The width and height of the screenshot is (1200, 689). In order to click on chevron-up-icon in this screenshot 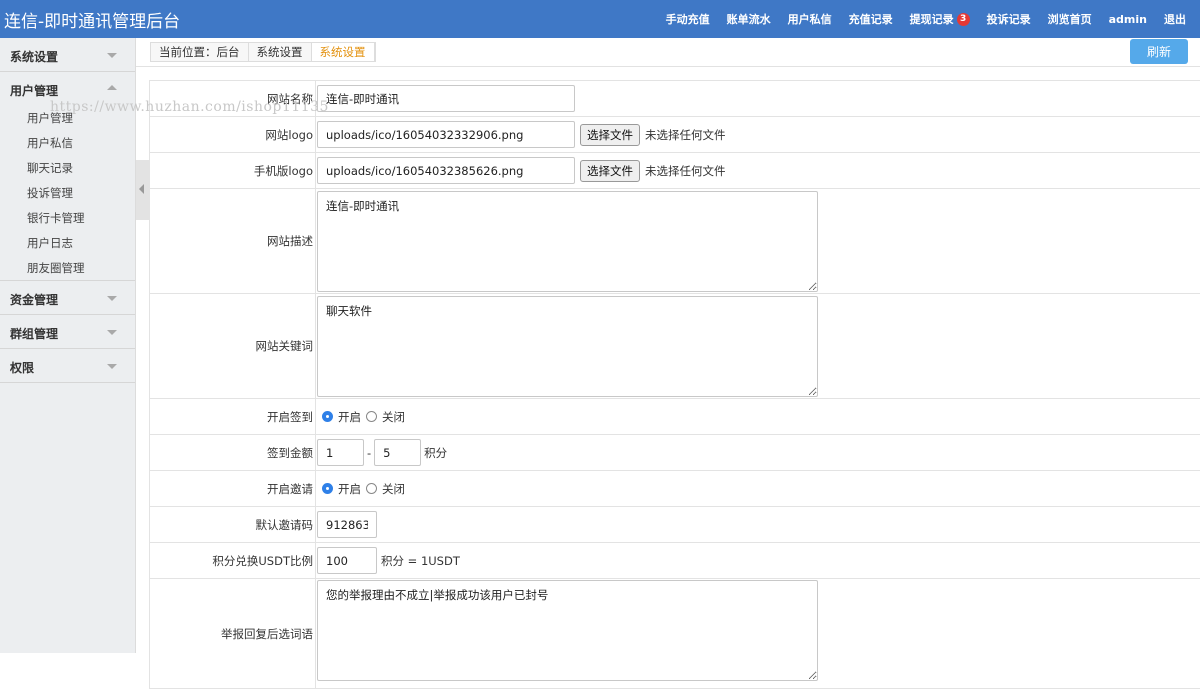, I will do `click(112, 87)`.